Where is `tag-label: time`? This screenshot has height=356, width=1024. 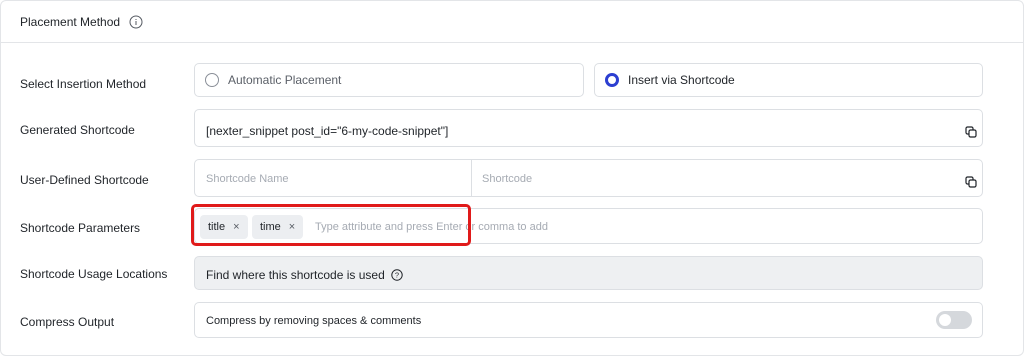 tag-label: time is located at coordinates (270, 227).